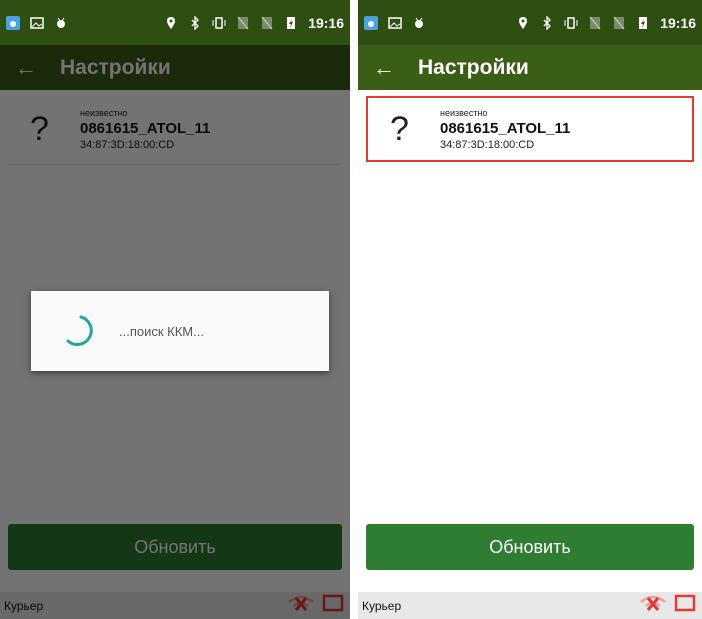 This screenshot has width=702, height=619. I want to click on courier-label: Курьер, so click(382, 605).